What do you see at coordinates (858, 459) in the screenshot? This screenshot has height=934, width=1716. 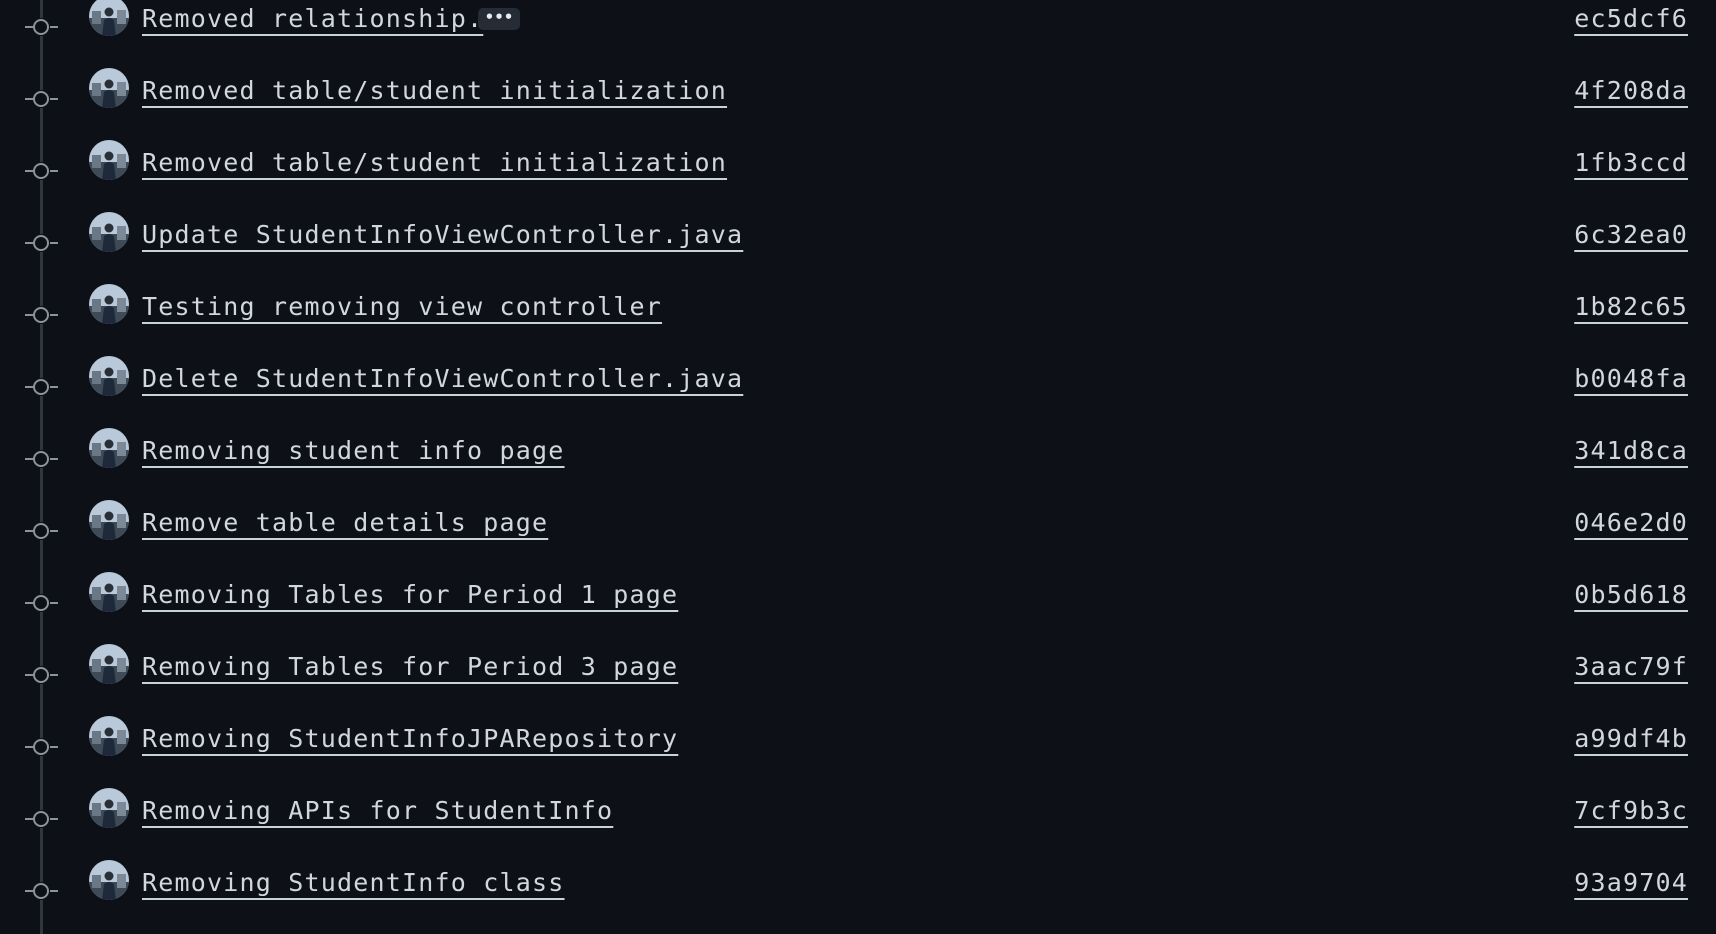 I see `commit-row: Removing student info page 341d8ca` at bounding box center [858, 459].